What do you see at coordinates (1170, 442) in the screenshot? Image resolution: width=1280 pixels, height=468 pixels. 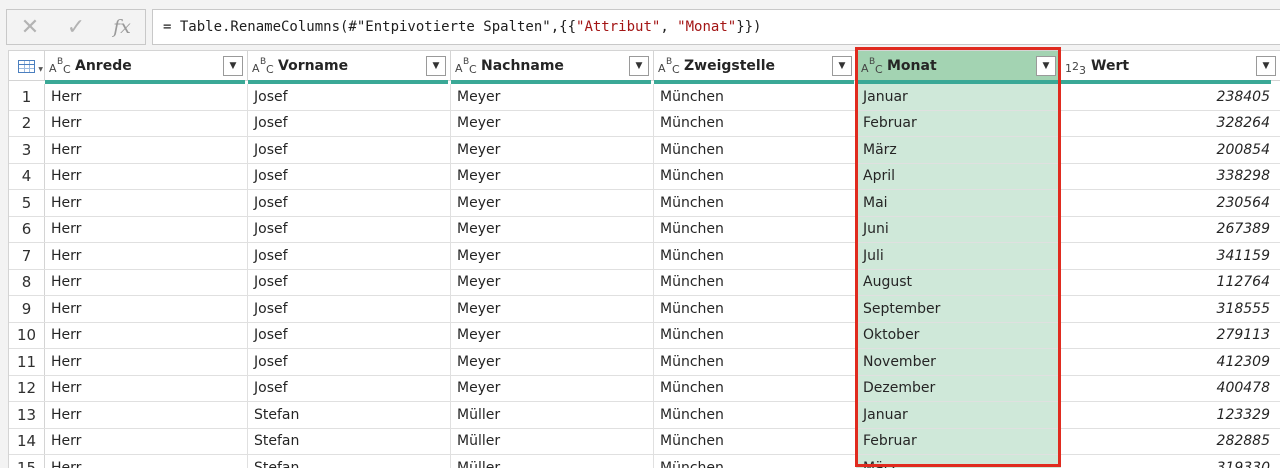 I see `table-cell: 282885` at bounding box center [1170, 442].